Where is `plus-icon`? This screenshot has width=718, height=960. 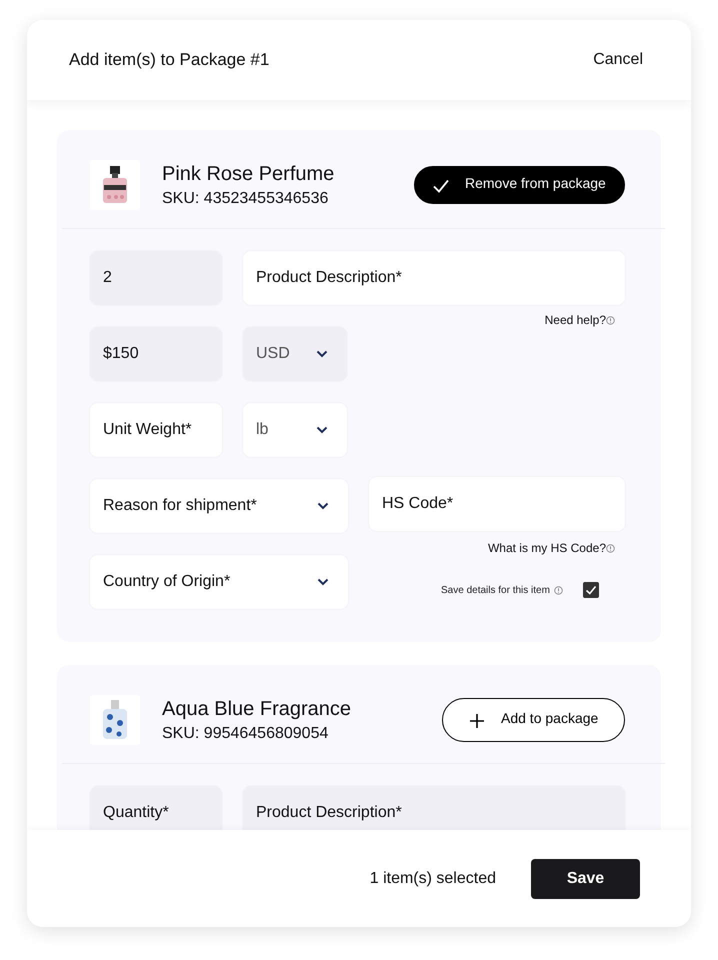
plus-icon is located at coordinates (477, 721).